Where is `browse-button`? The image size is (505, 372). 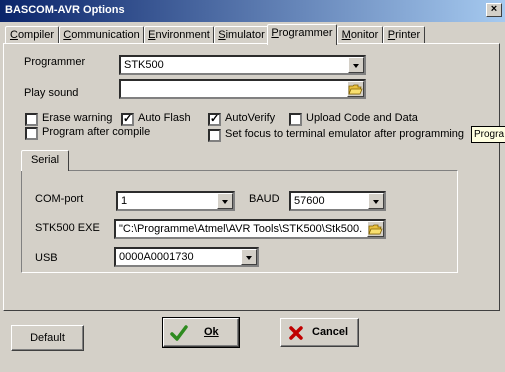
browse-button is located at coordinates (355, 89).